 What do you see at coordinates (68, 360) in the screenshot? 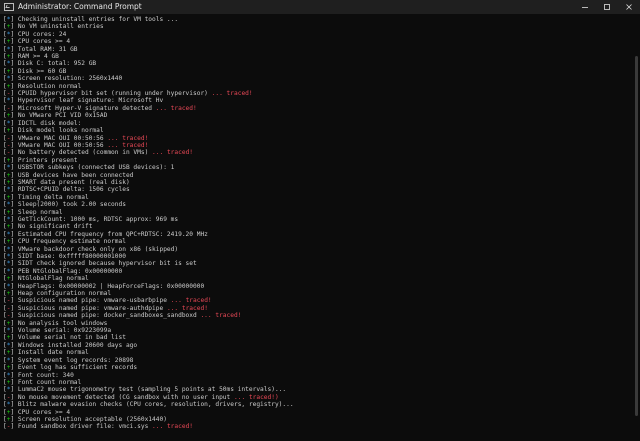
I see `console-line: [*] System event log records: 20898` at bounding box center [68, 360].